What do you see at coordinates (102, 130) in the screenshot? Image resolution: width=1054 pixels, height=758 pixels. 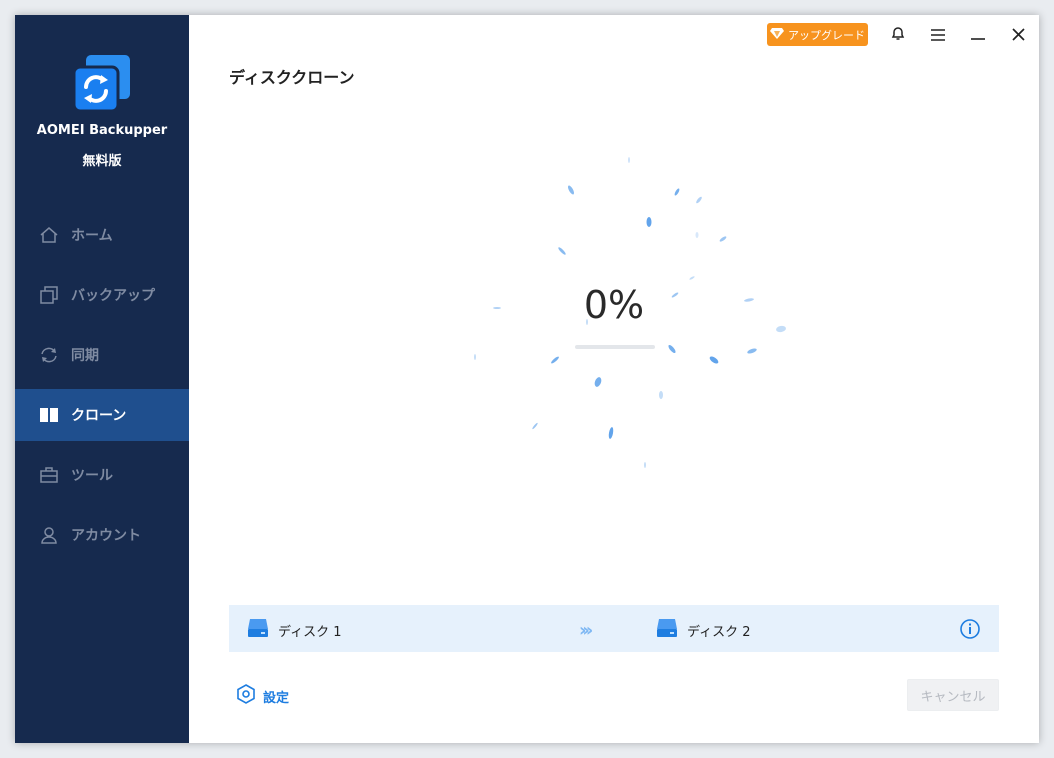 I see `app-name: AOMEI Backupper` at bounding box center [102, 130].